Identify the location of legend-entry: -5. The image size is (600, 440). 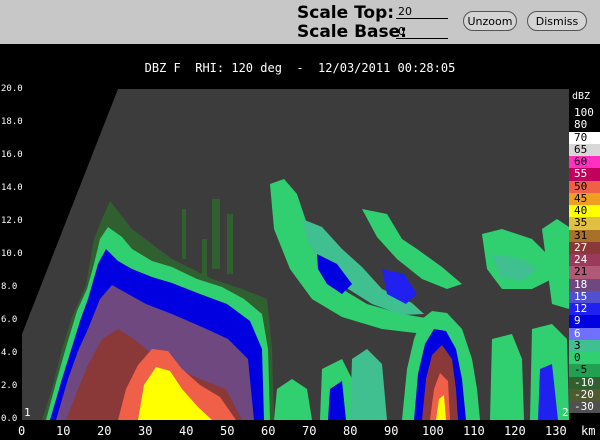
(584, 370).